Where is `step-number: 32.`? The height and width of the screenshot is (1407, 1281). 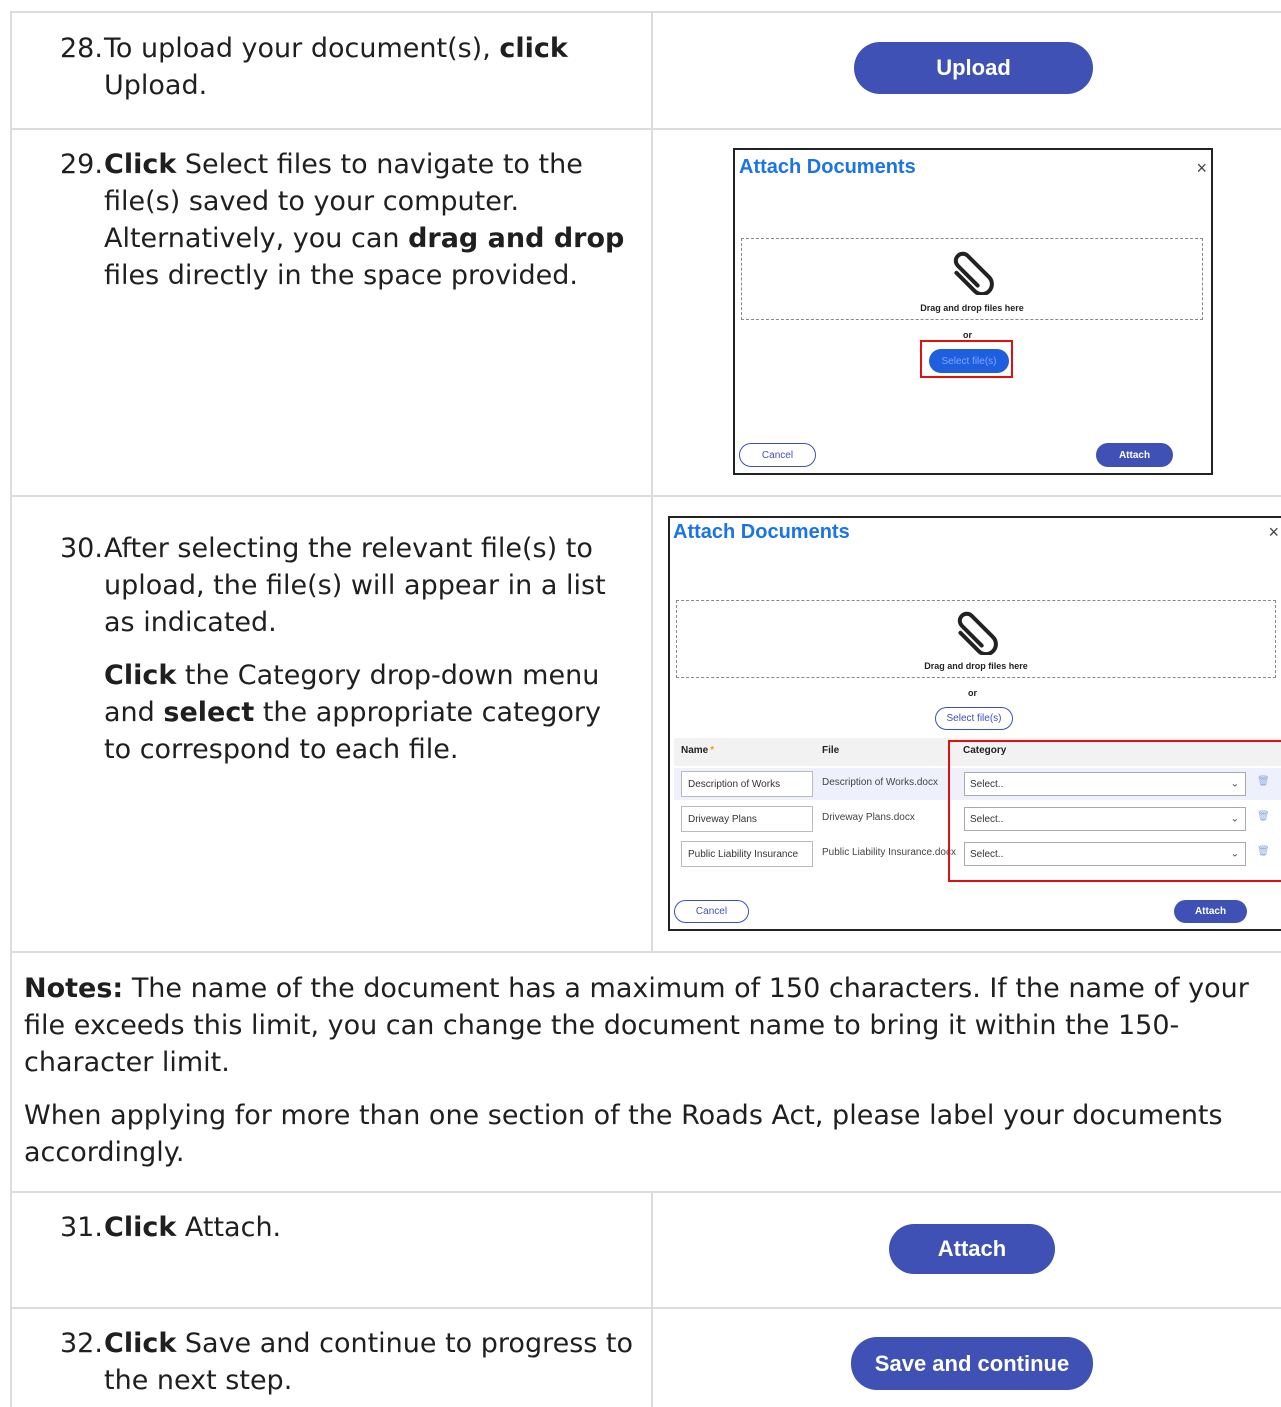 step-number: 32. is located at coordinates (81, 1343).